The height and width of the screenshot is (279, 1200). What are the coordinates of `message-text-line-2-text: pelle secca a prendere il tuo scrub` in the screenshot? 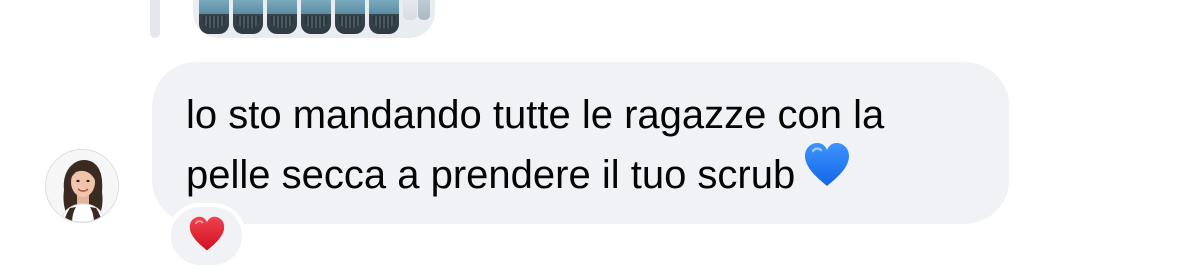 It's located at (491, 175).